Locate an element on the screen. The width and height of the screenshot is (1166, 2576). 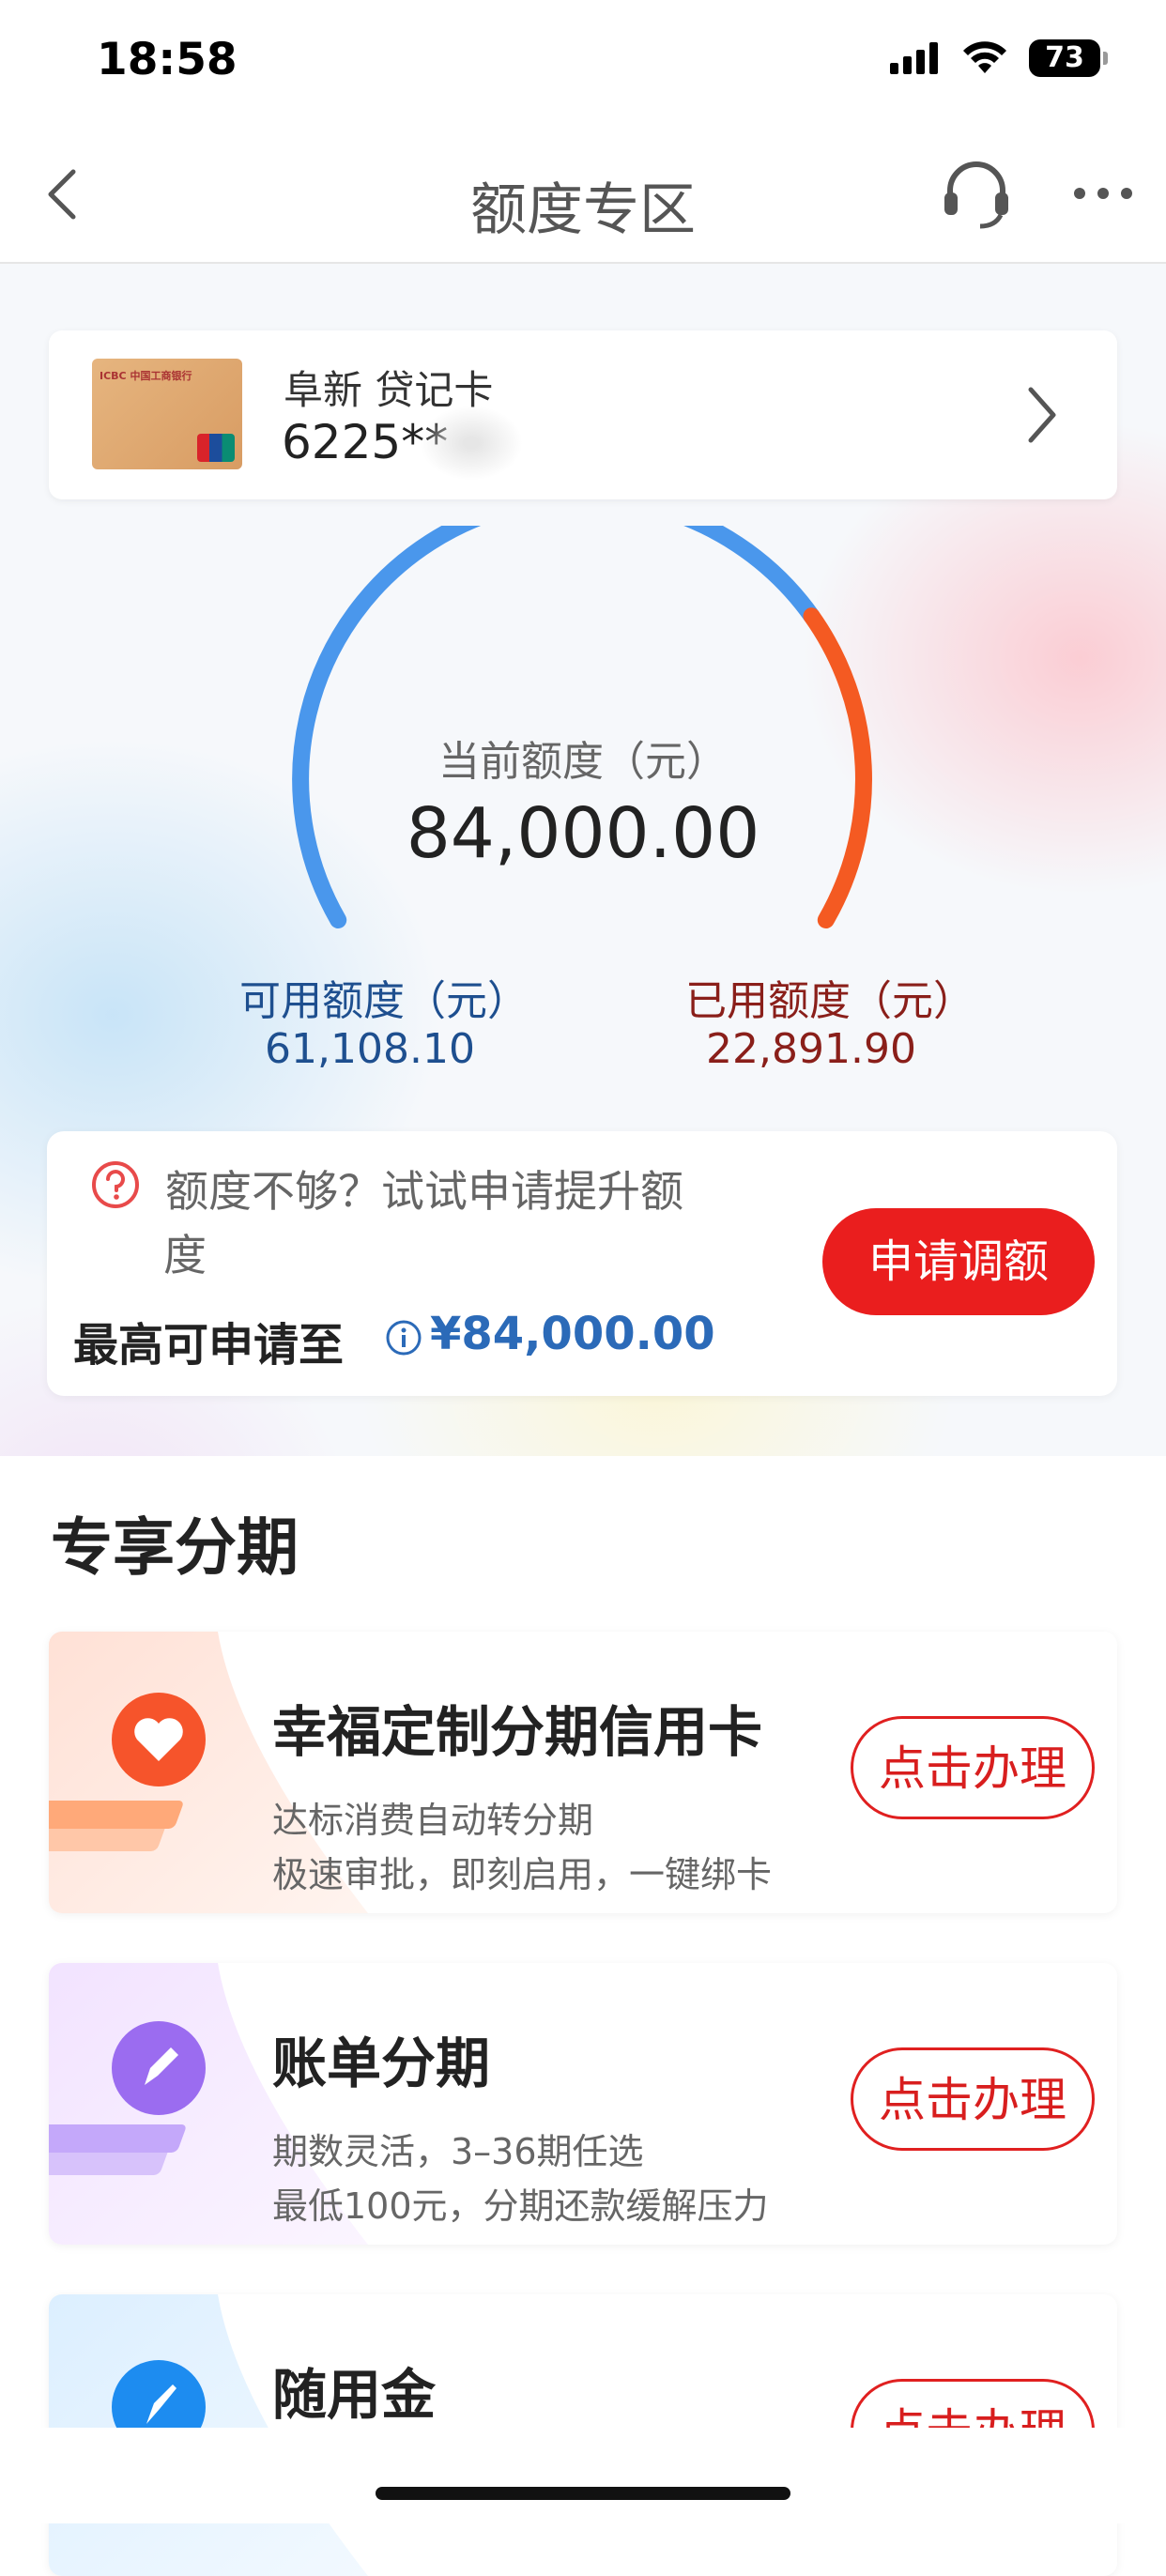
signal-icon is located at coordinates (914, 58).